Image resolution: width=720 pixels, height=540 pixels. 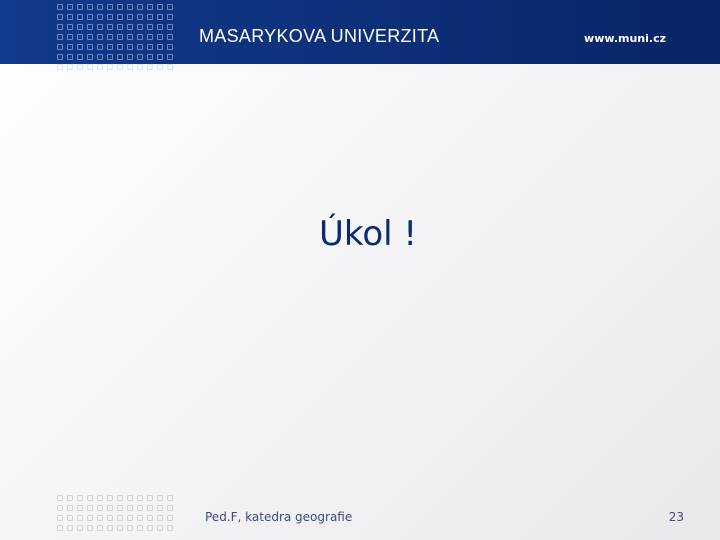 I want to click on footer-dot-grid-icon, so click(x=115, y=513).